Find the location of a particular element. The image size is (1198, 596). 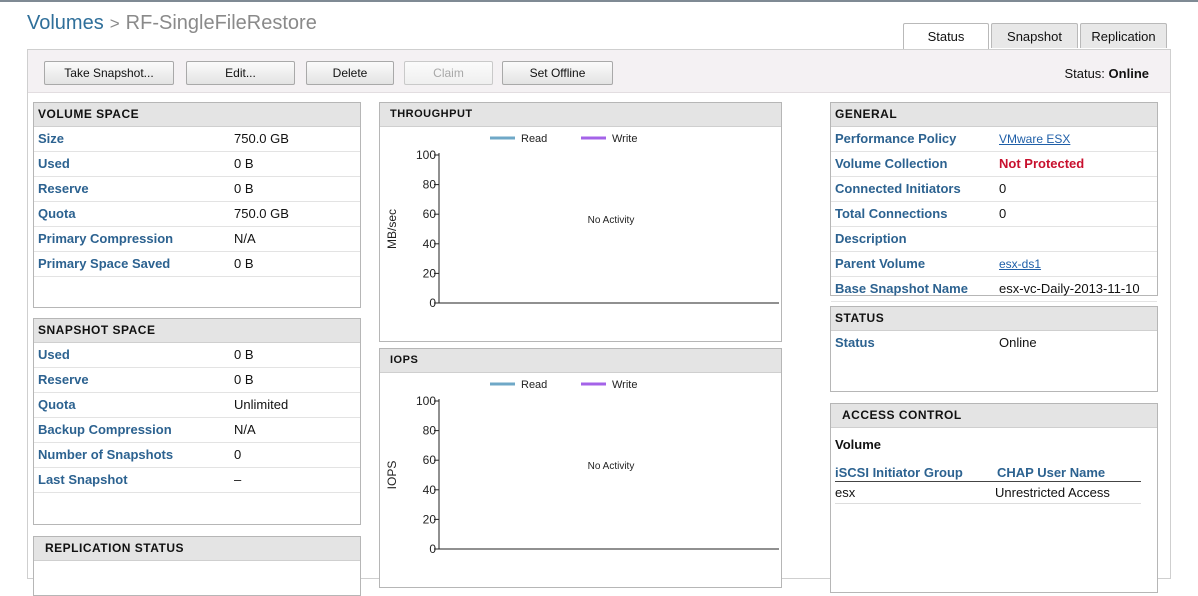

snapshot-space-row: Number of Snapshots 0 is located at coordinates (197, 455).